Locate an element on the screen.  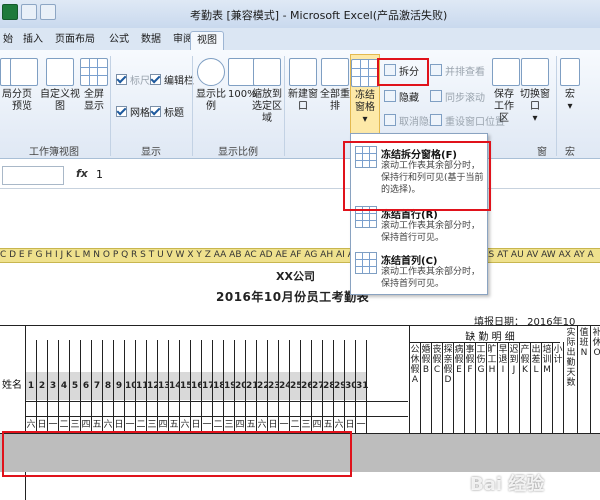
unhide-icon is located at coordinates (390, 120).